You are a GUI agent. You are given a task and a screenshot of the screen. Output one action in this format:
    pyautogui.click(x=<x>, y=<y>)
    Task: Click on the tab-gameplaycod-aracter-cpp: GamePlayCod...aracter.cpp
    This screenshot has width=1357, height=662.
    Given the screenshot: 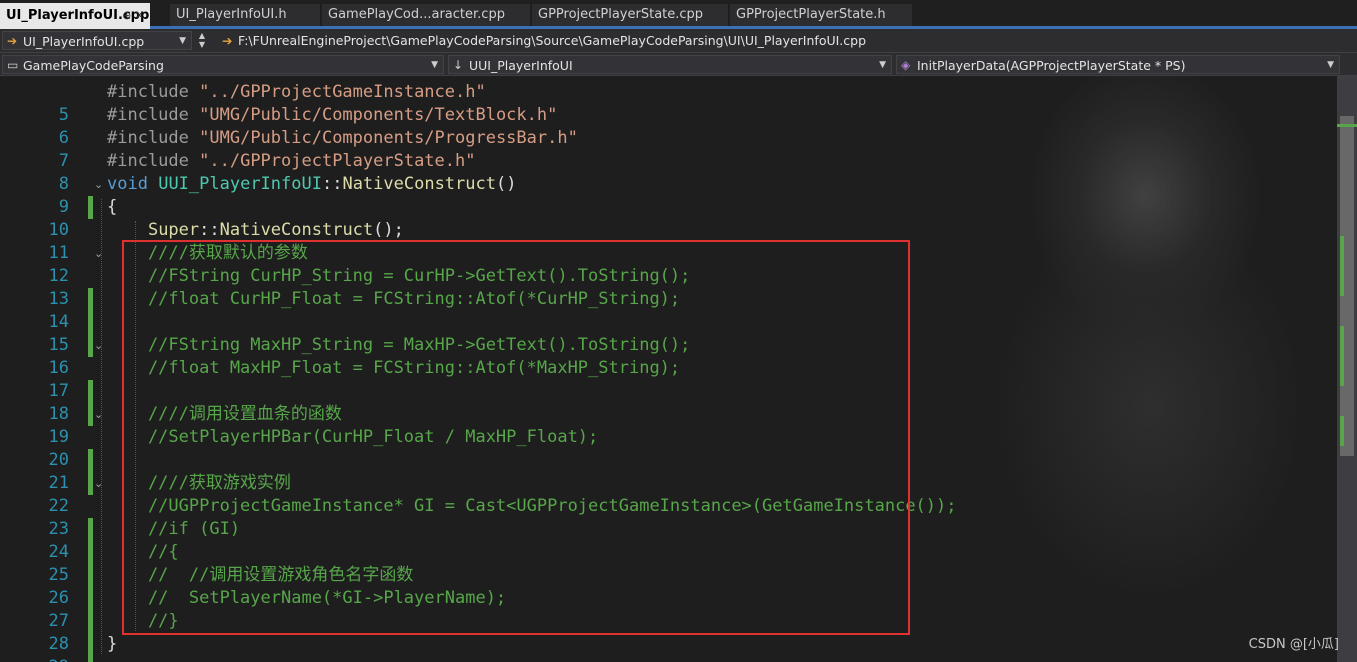 What is the action you would take?
    pyautogui.click(x=426, y=15)
    